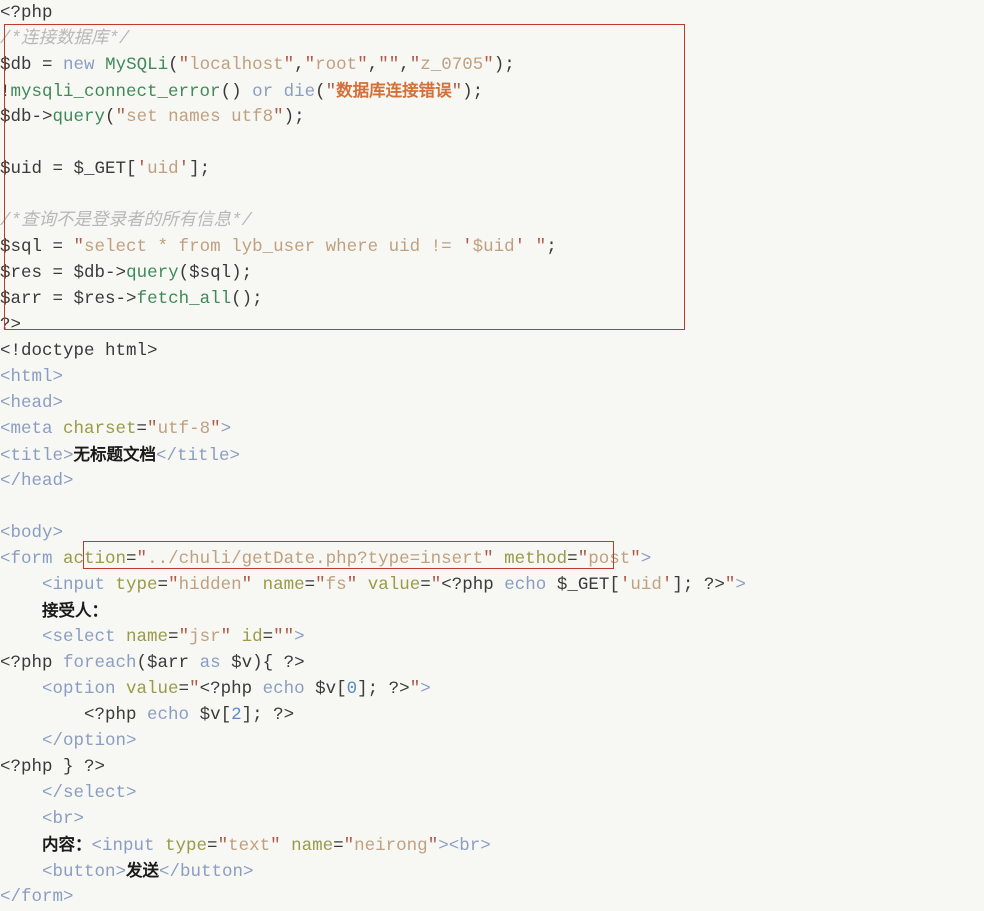 The width and height of the screenshot is (984, 911). Describe the element at coordinates (75, 610) in the screenshot. I see `code-line: 接受人：` at that location.